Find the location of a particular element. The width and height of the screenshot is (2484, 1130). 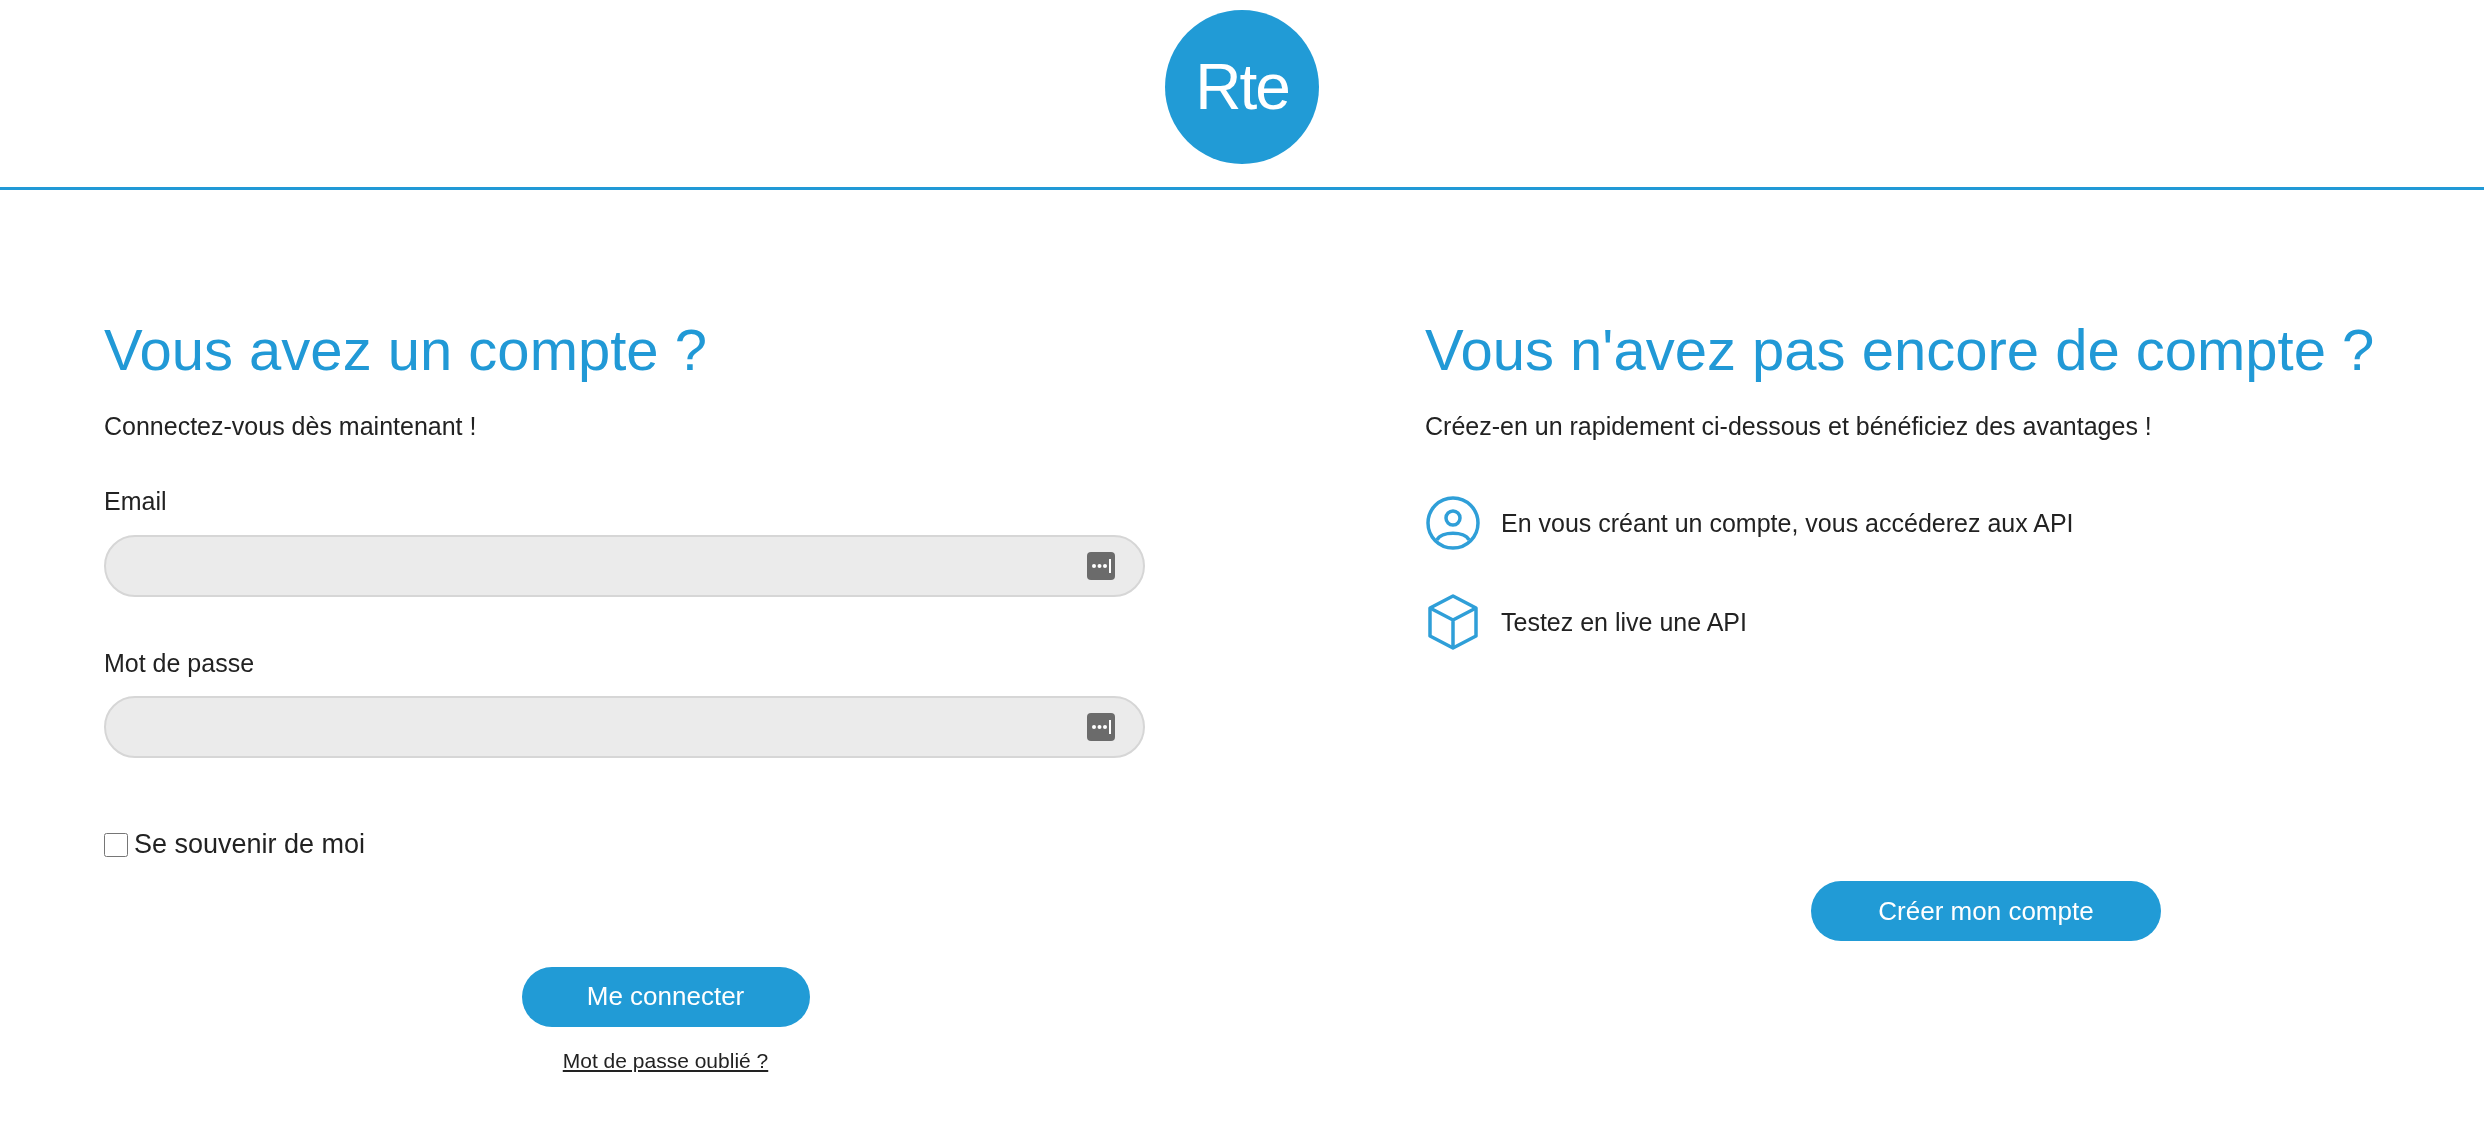

login-title: Vous avez un compte ? is located at coordinates (405, 350).